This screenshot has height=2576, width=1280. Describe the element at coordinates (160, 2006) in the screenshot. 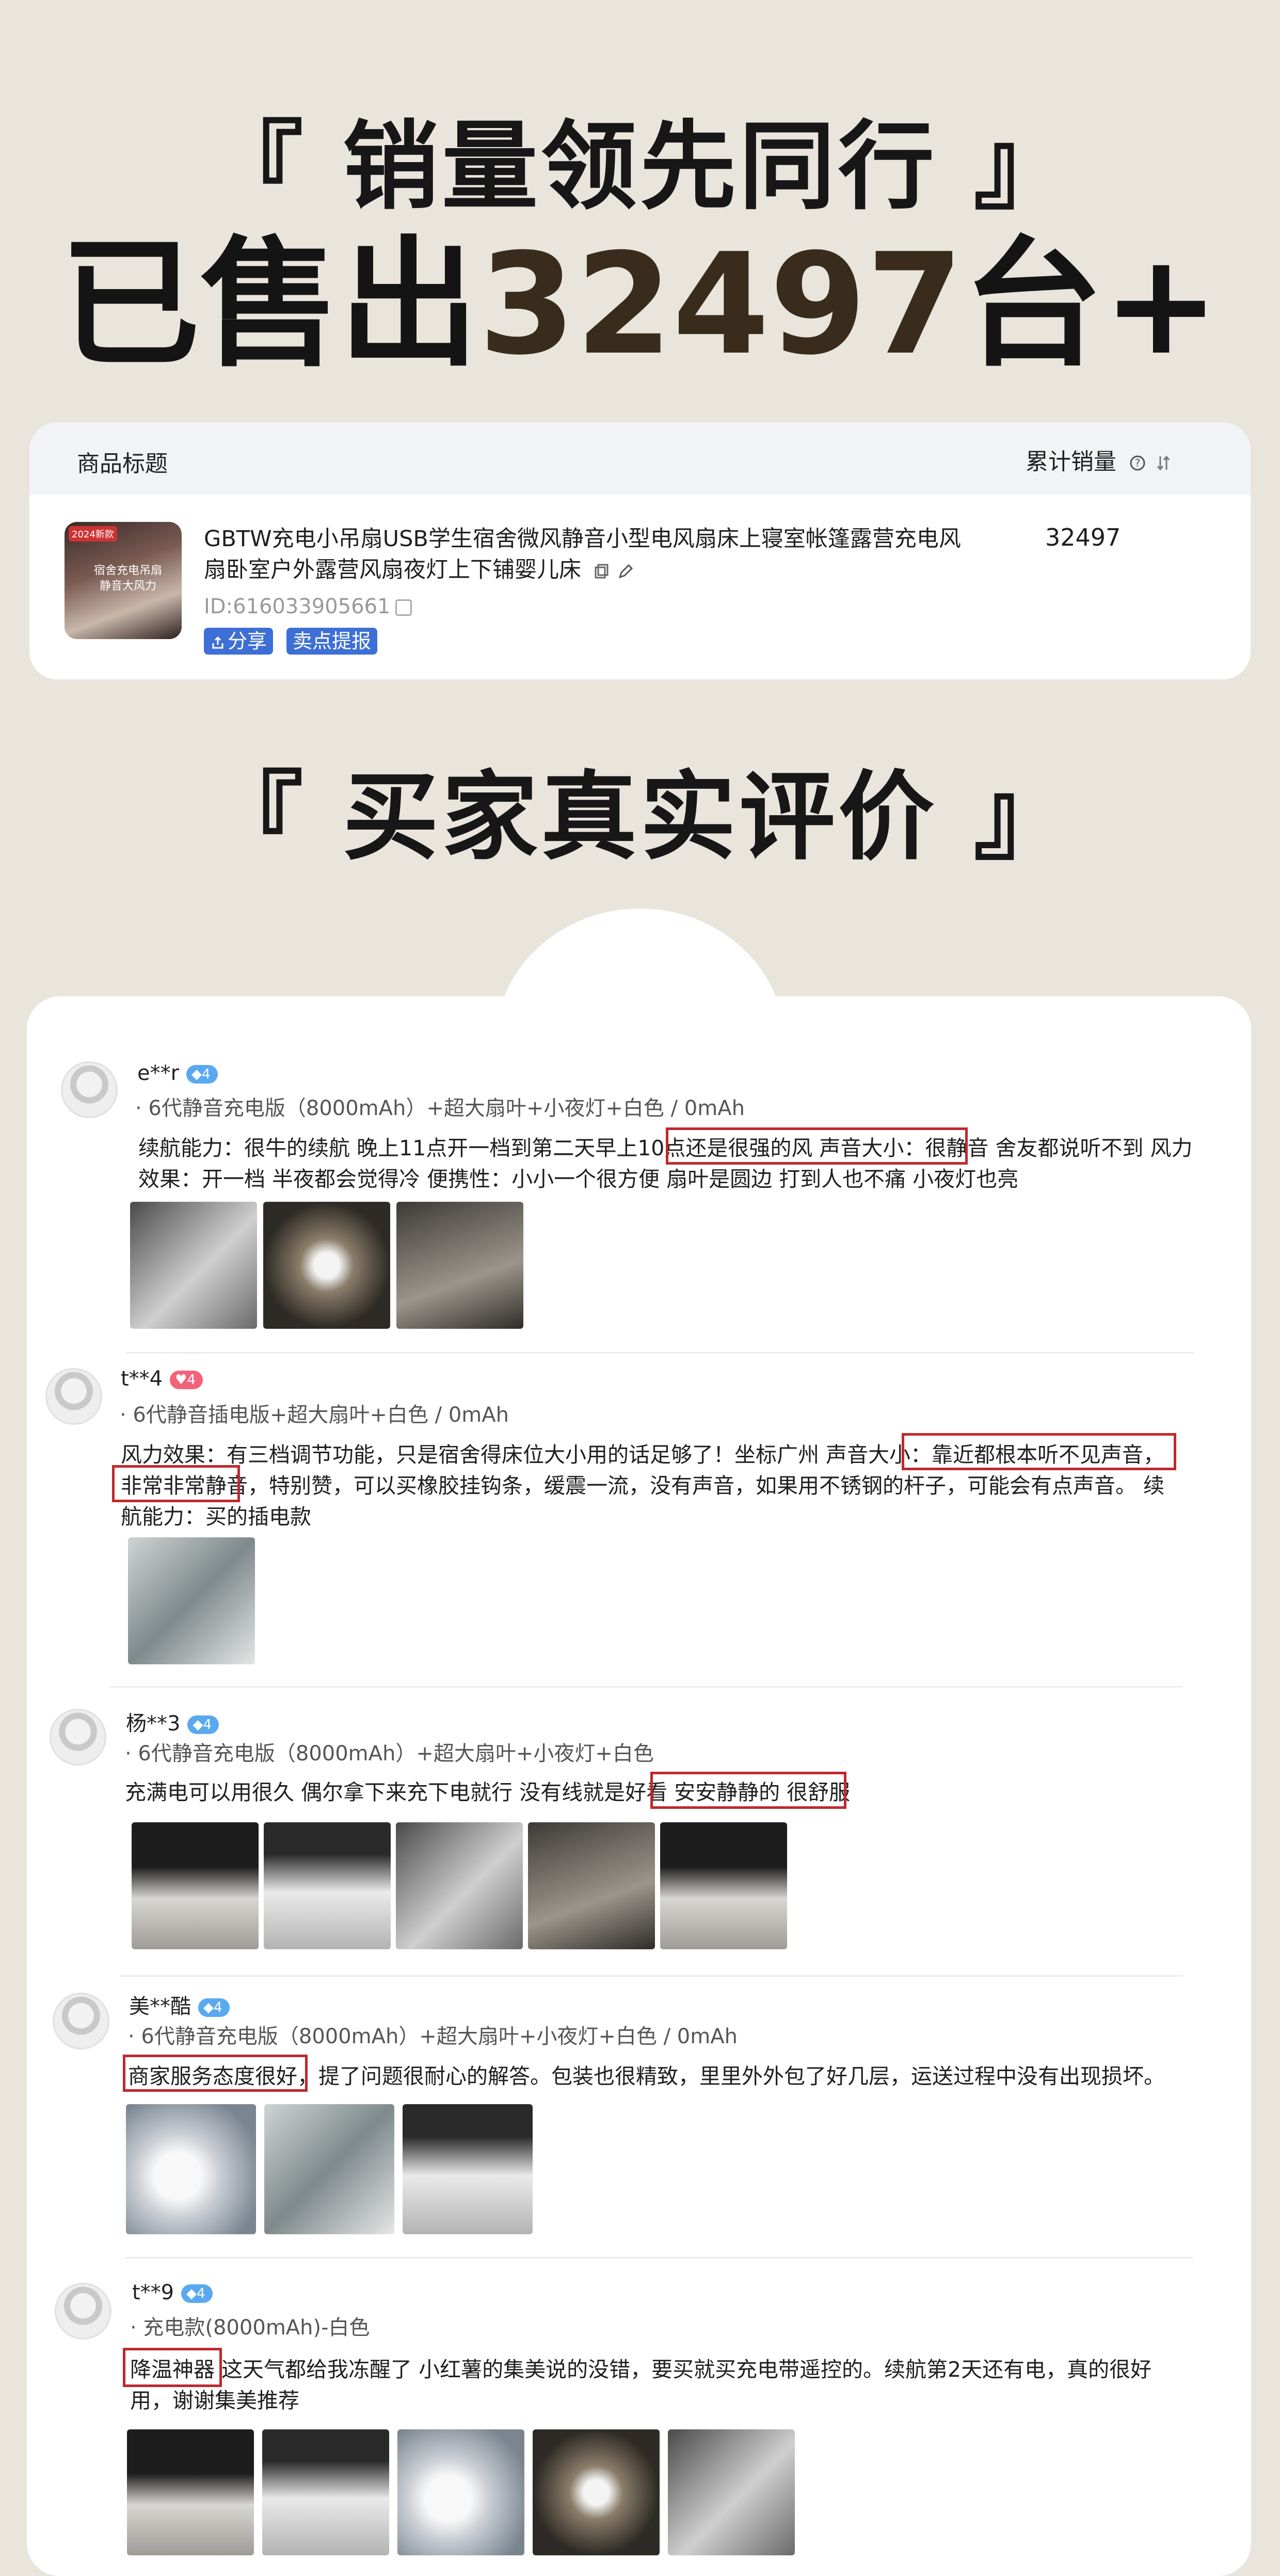

I see `username-text: 美**酷` at that location.